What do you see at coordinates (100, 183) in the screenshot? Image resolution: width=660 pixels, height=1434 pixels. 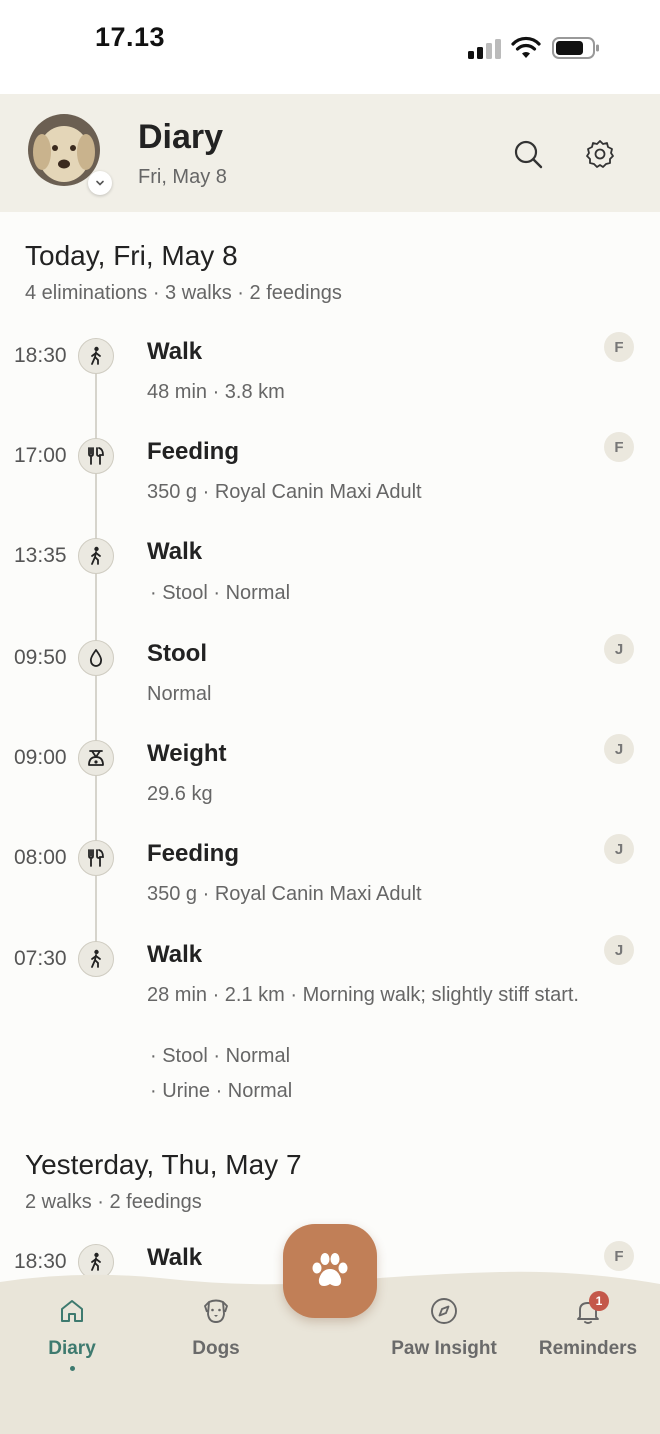 I see `dog-switcher-chevron-icon` at bounding box center [100, 183].